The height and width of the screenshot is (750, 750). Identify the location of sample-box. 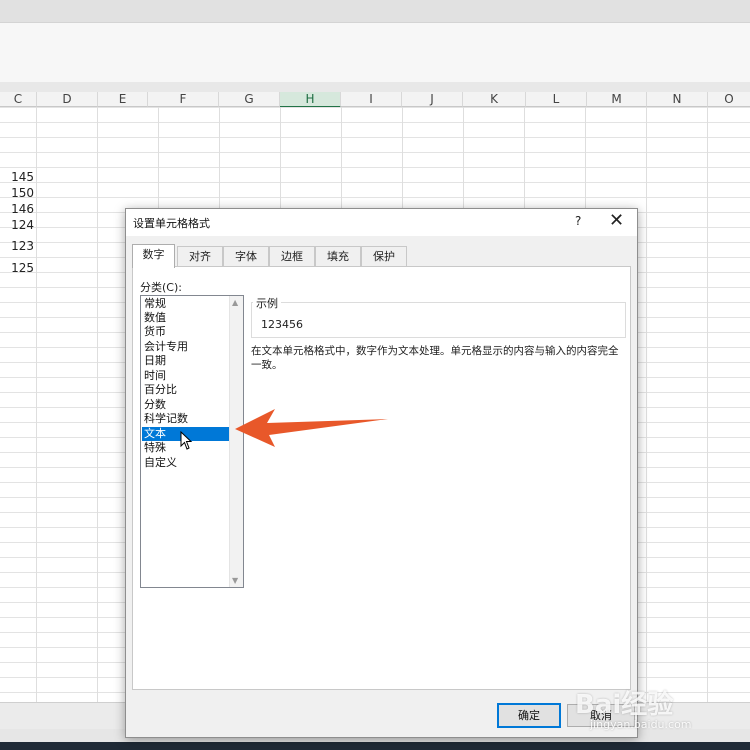
(438, 320).